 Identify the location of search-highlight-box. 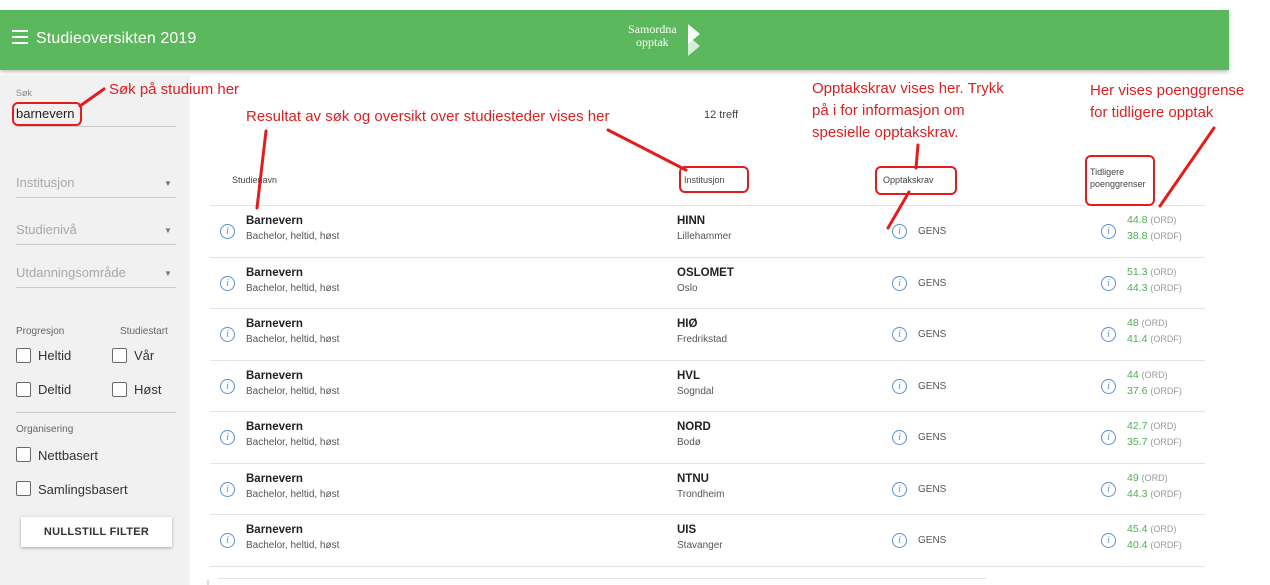
(47, 114).